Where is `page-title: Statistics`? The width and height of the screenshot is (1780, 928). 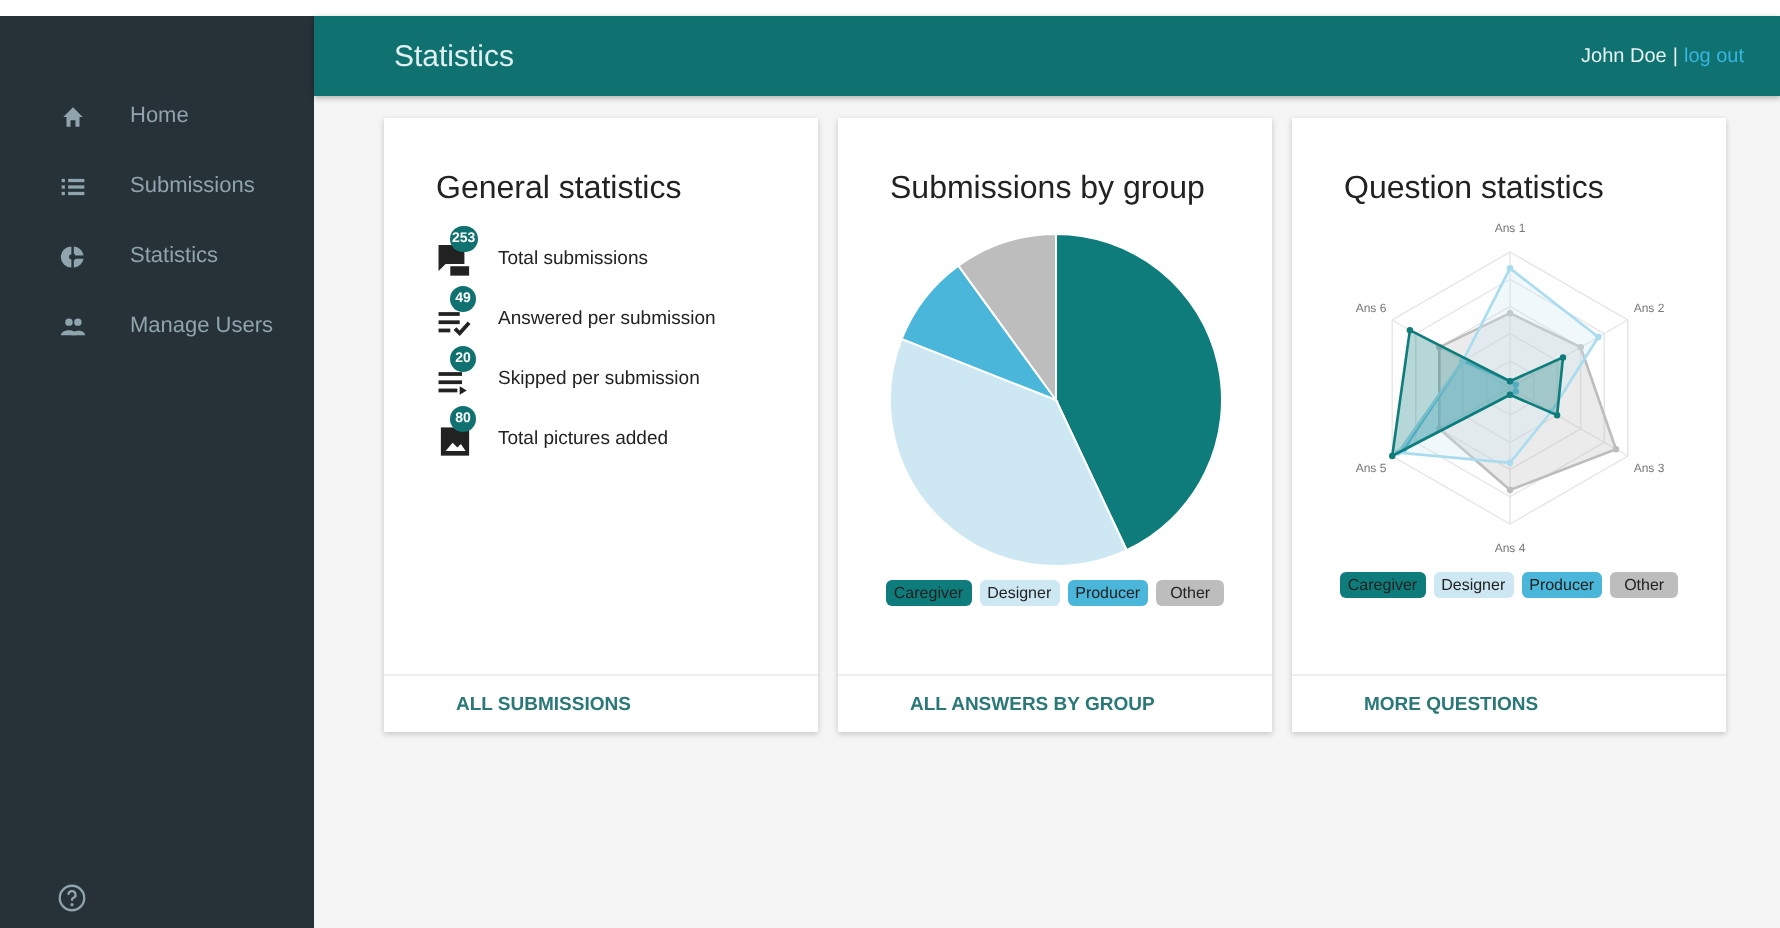
page-title: Statistics is located at coordinates (454, 56).